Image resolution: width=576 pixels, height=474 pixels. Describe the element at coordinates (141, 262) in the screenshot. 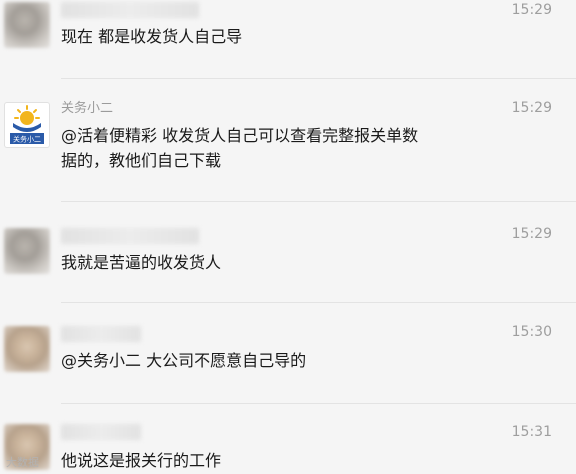

I see `message-text: 我就是苦逼的收发货人` at that location.